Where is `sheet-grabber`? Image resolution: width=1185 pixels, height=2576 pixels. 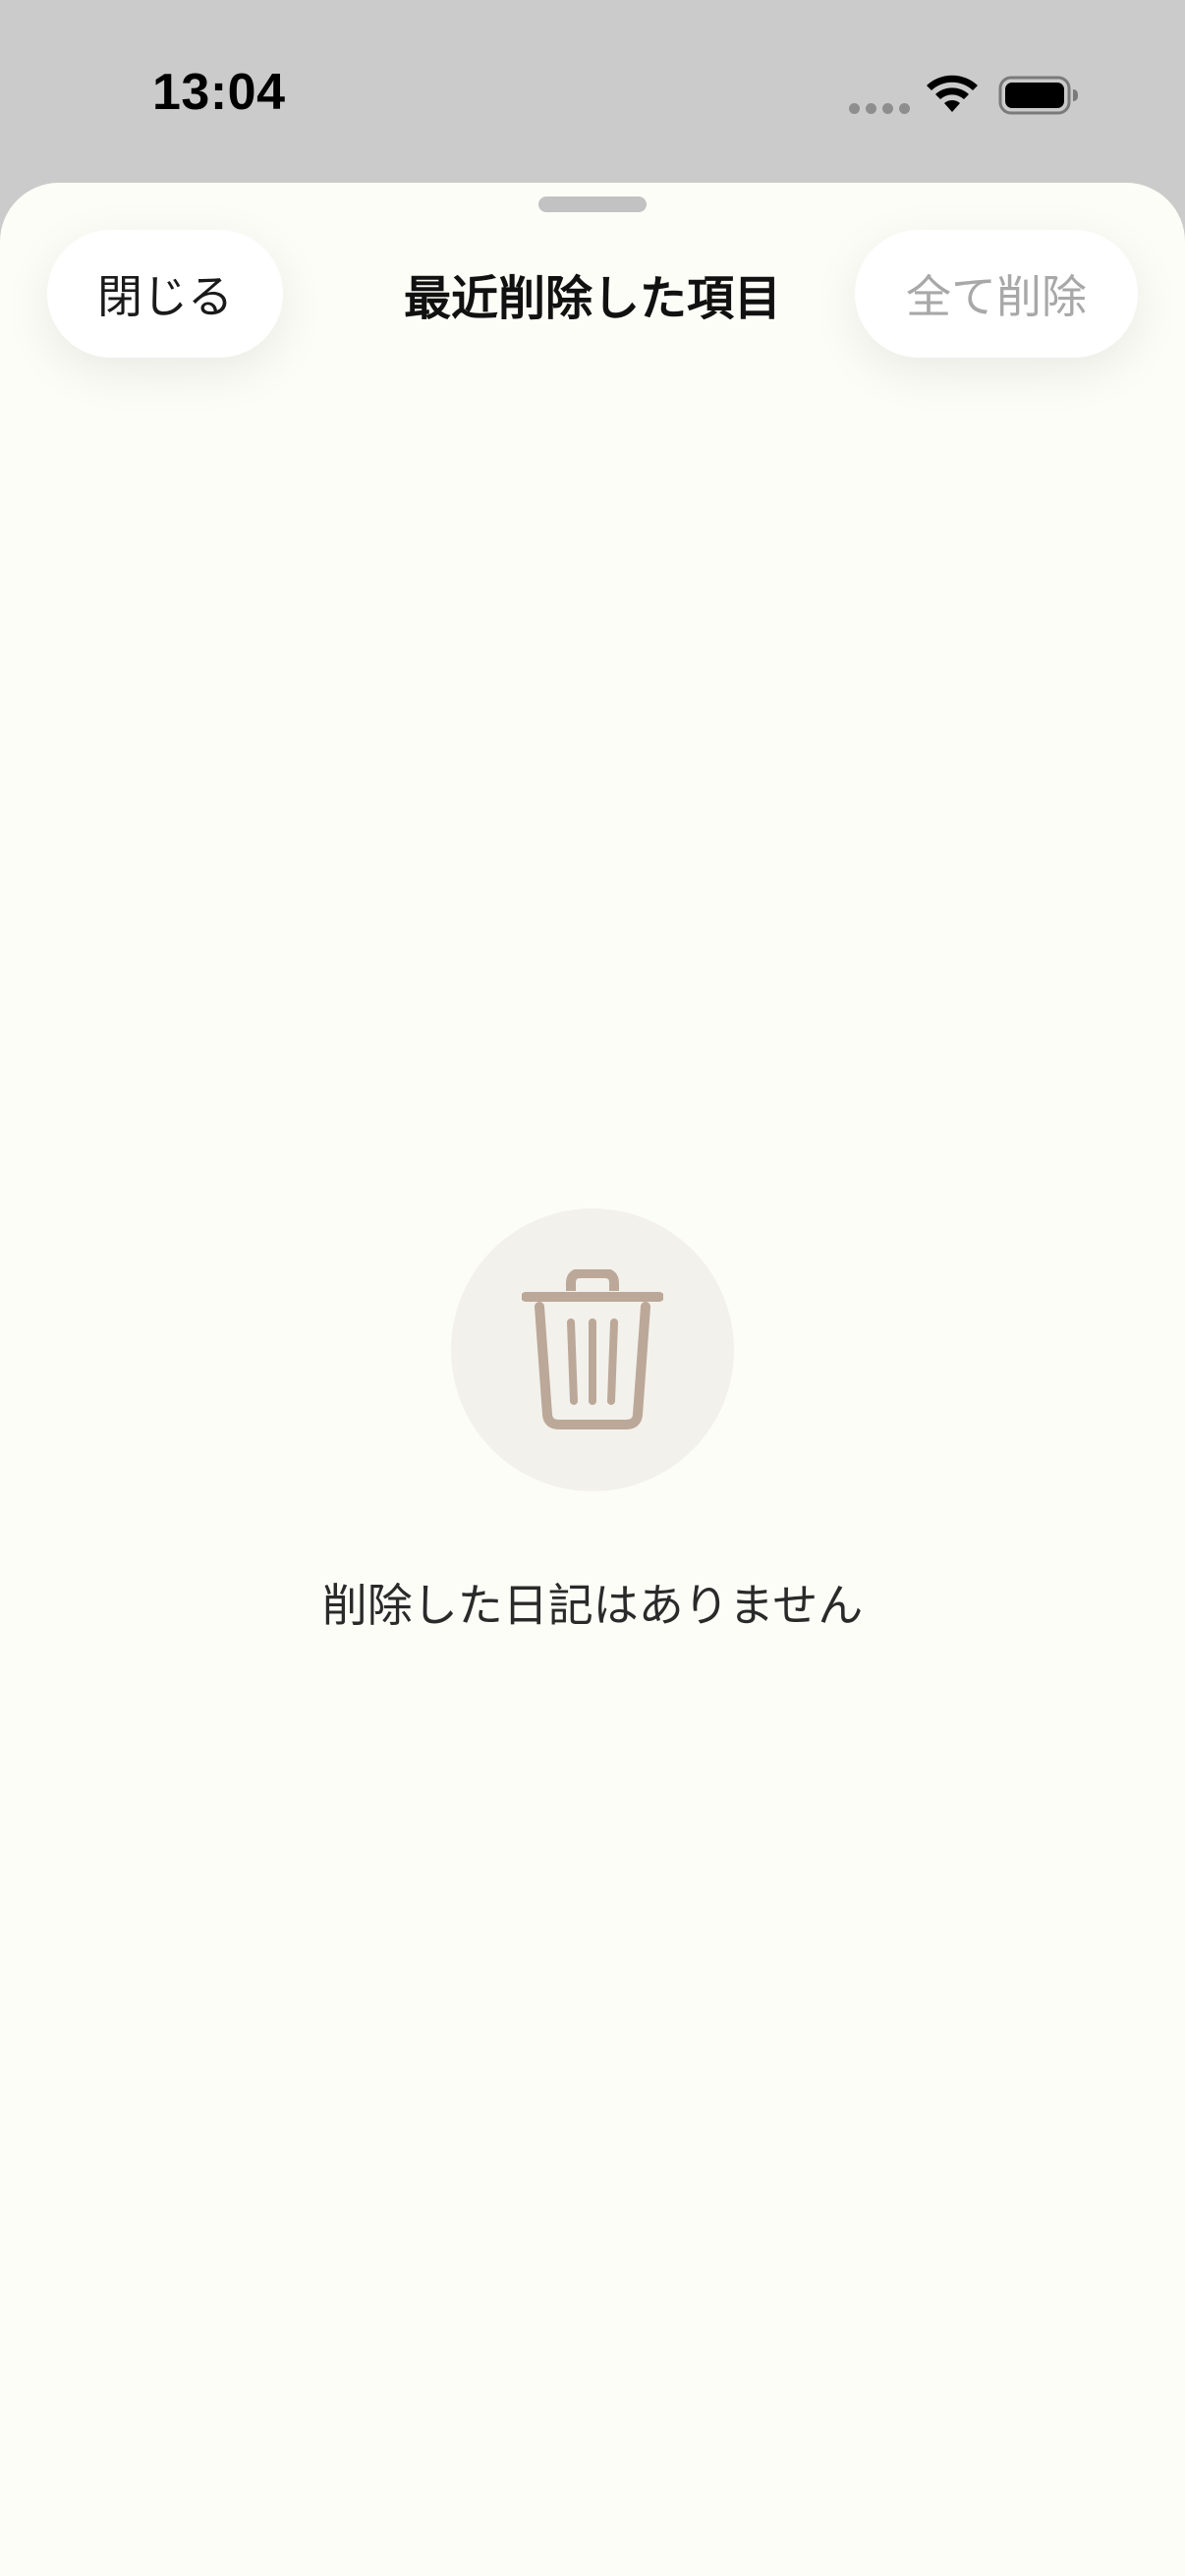
sheet-grabber is located at coordinates (592, 204).